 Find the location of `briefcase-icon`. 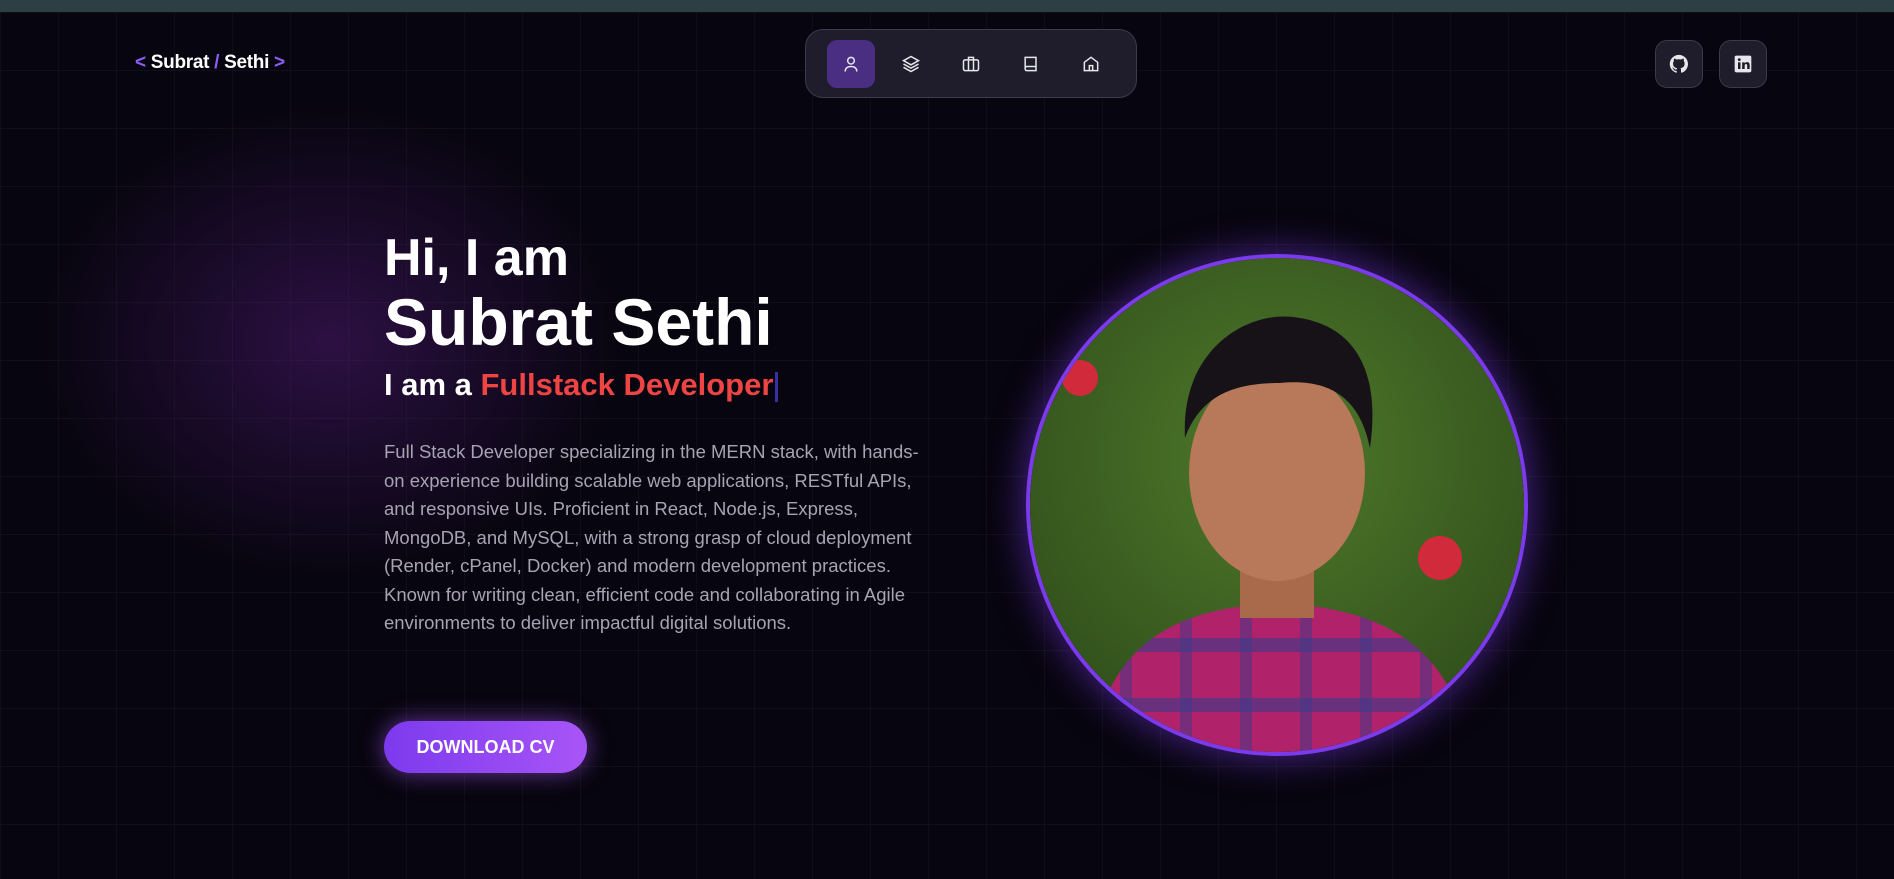

briefcase-icon is located at coordinates (971, 63).